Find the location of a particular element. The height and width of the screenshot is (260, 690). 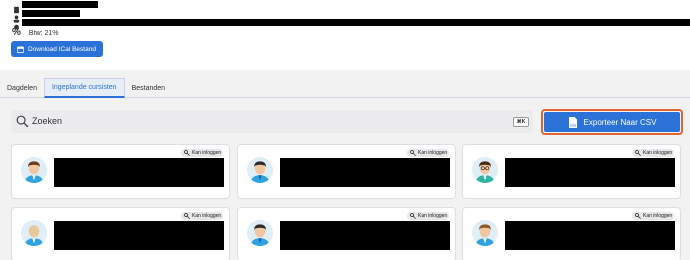

tab-label: Ingeplande cursisten is located at coordinates (84, 87).